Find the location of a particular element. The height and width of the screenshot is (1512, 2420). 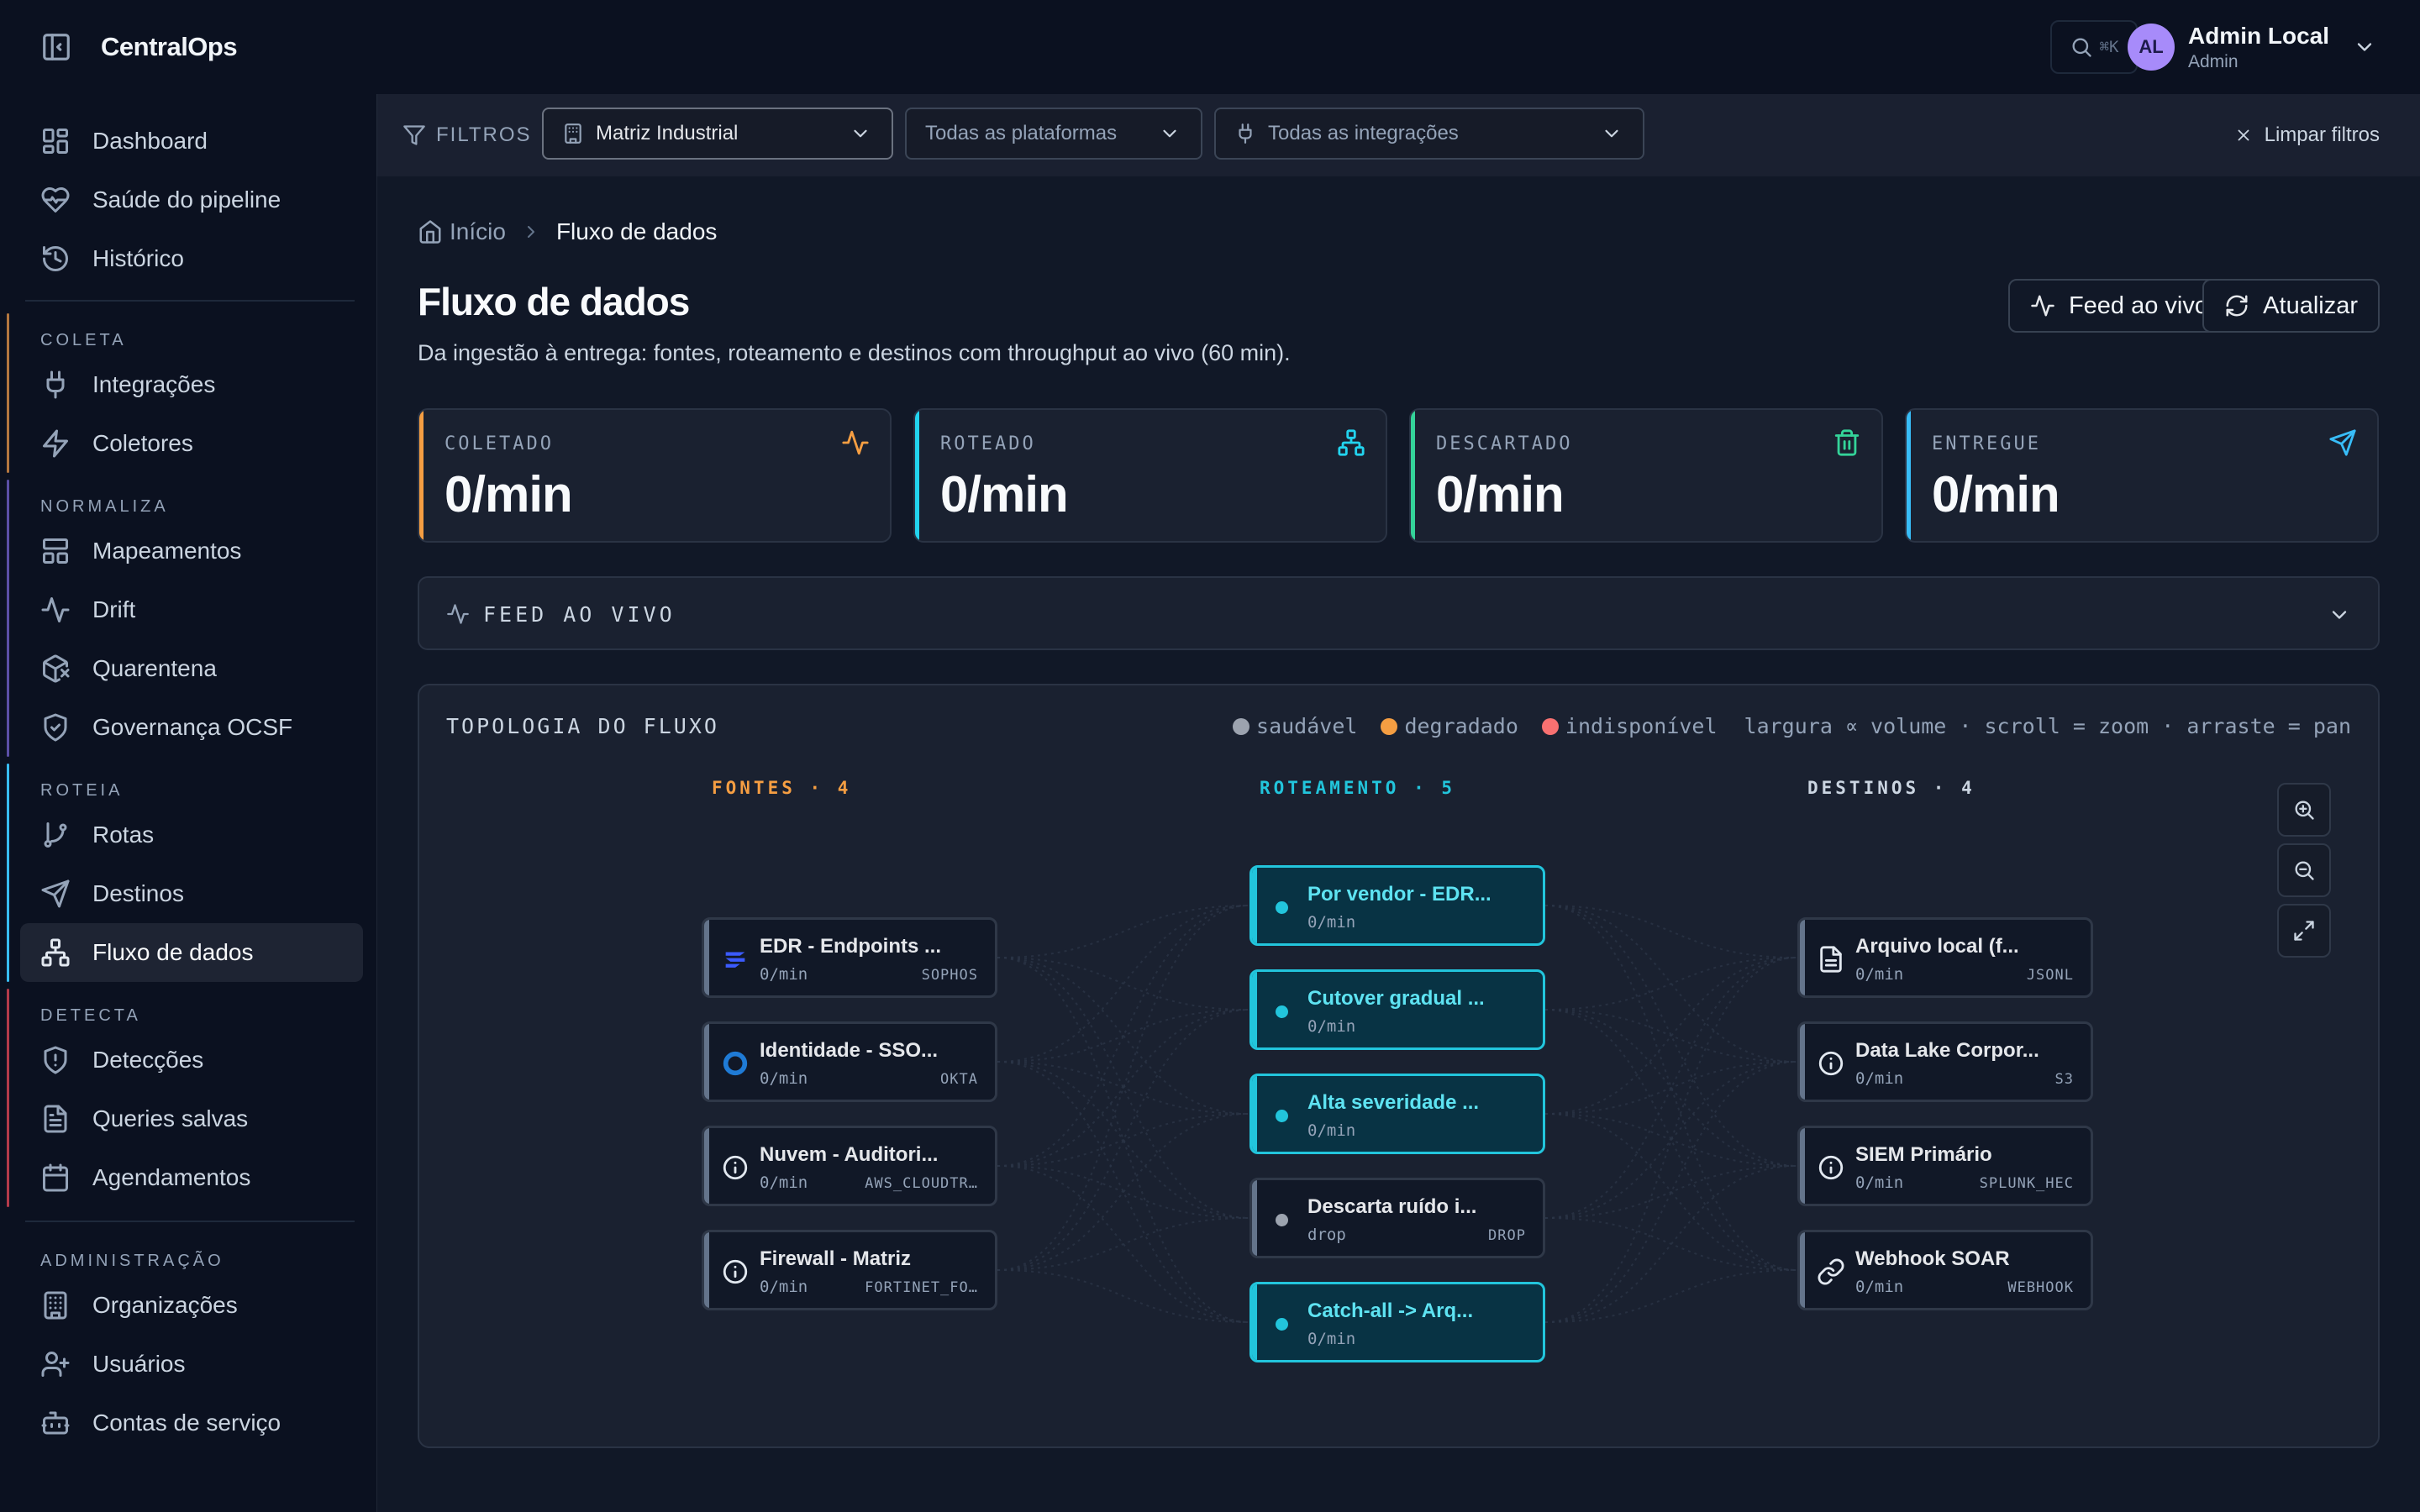

source-node: Identidade - SSO... 0/min OKTA is located at coordinates (849, 1061).